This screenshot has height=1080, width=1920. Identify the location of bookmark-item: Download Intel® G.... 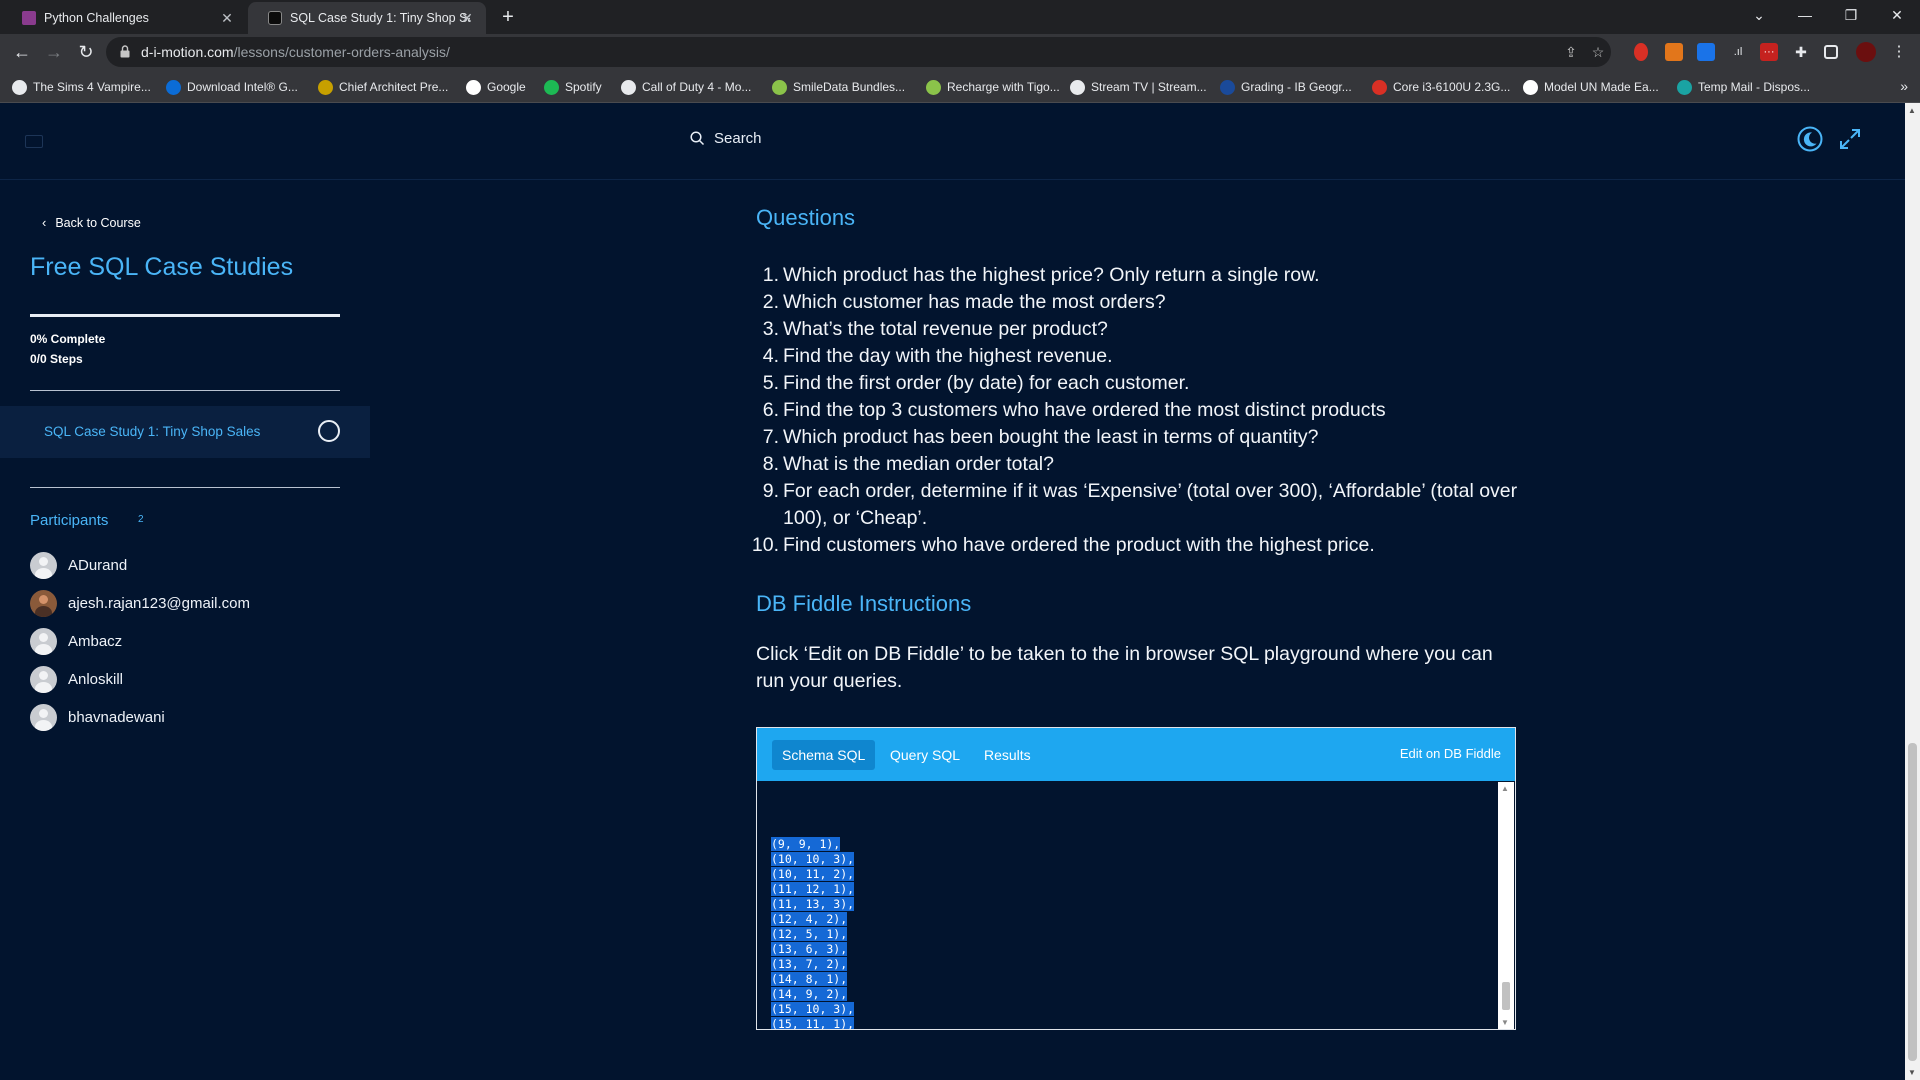
(232, 87).